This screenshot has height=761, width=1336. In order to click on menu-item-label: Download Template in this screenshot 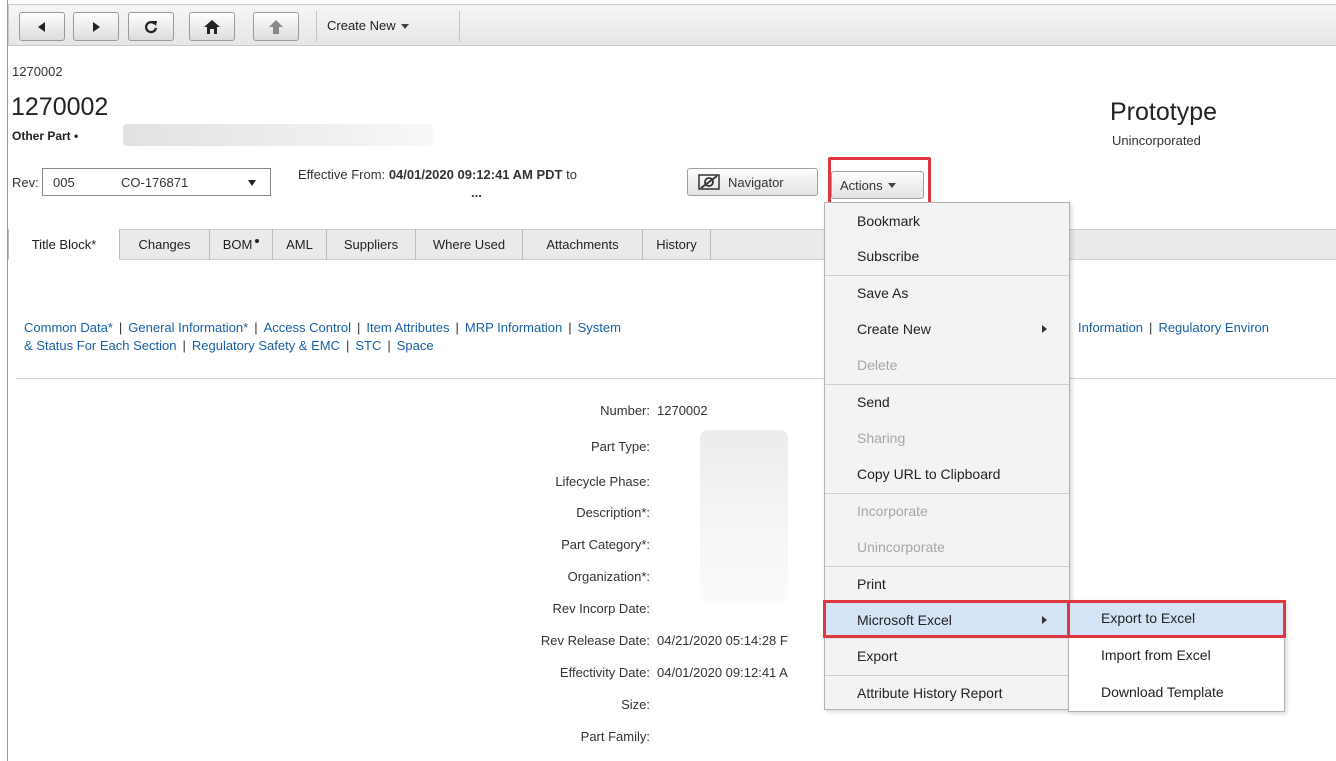, I will do `click(1162, 692)`.